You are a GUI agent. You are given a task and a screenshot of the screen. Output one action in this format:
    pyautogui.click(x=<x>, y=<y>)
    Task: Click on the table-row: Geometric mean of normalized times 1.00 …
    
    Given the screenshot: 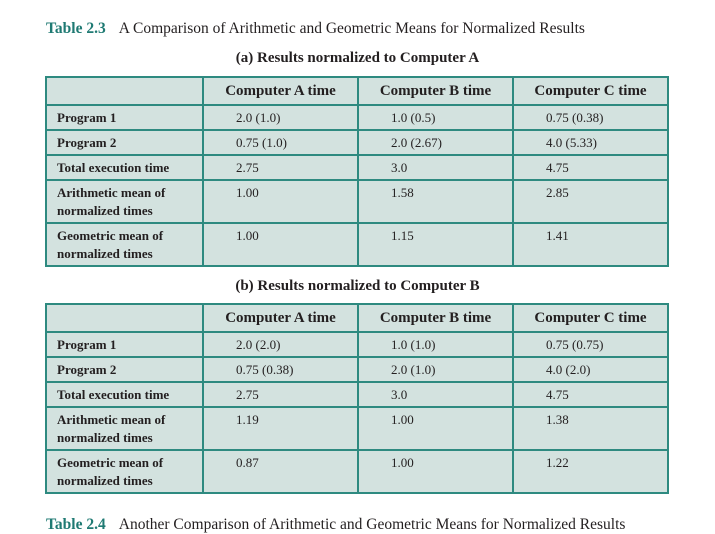 What is the action you would take?
    pyautogui.click(x=357, y=244)
    